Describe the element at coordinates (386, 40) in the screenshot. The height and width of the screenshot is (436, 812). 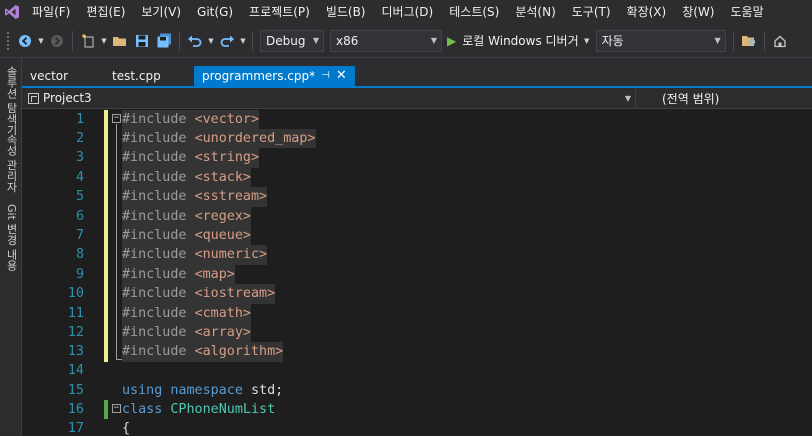
I see `solution-platform-select: x86 ▼` at that location.